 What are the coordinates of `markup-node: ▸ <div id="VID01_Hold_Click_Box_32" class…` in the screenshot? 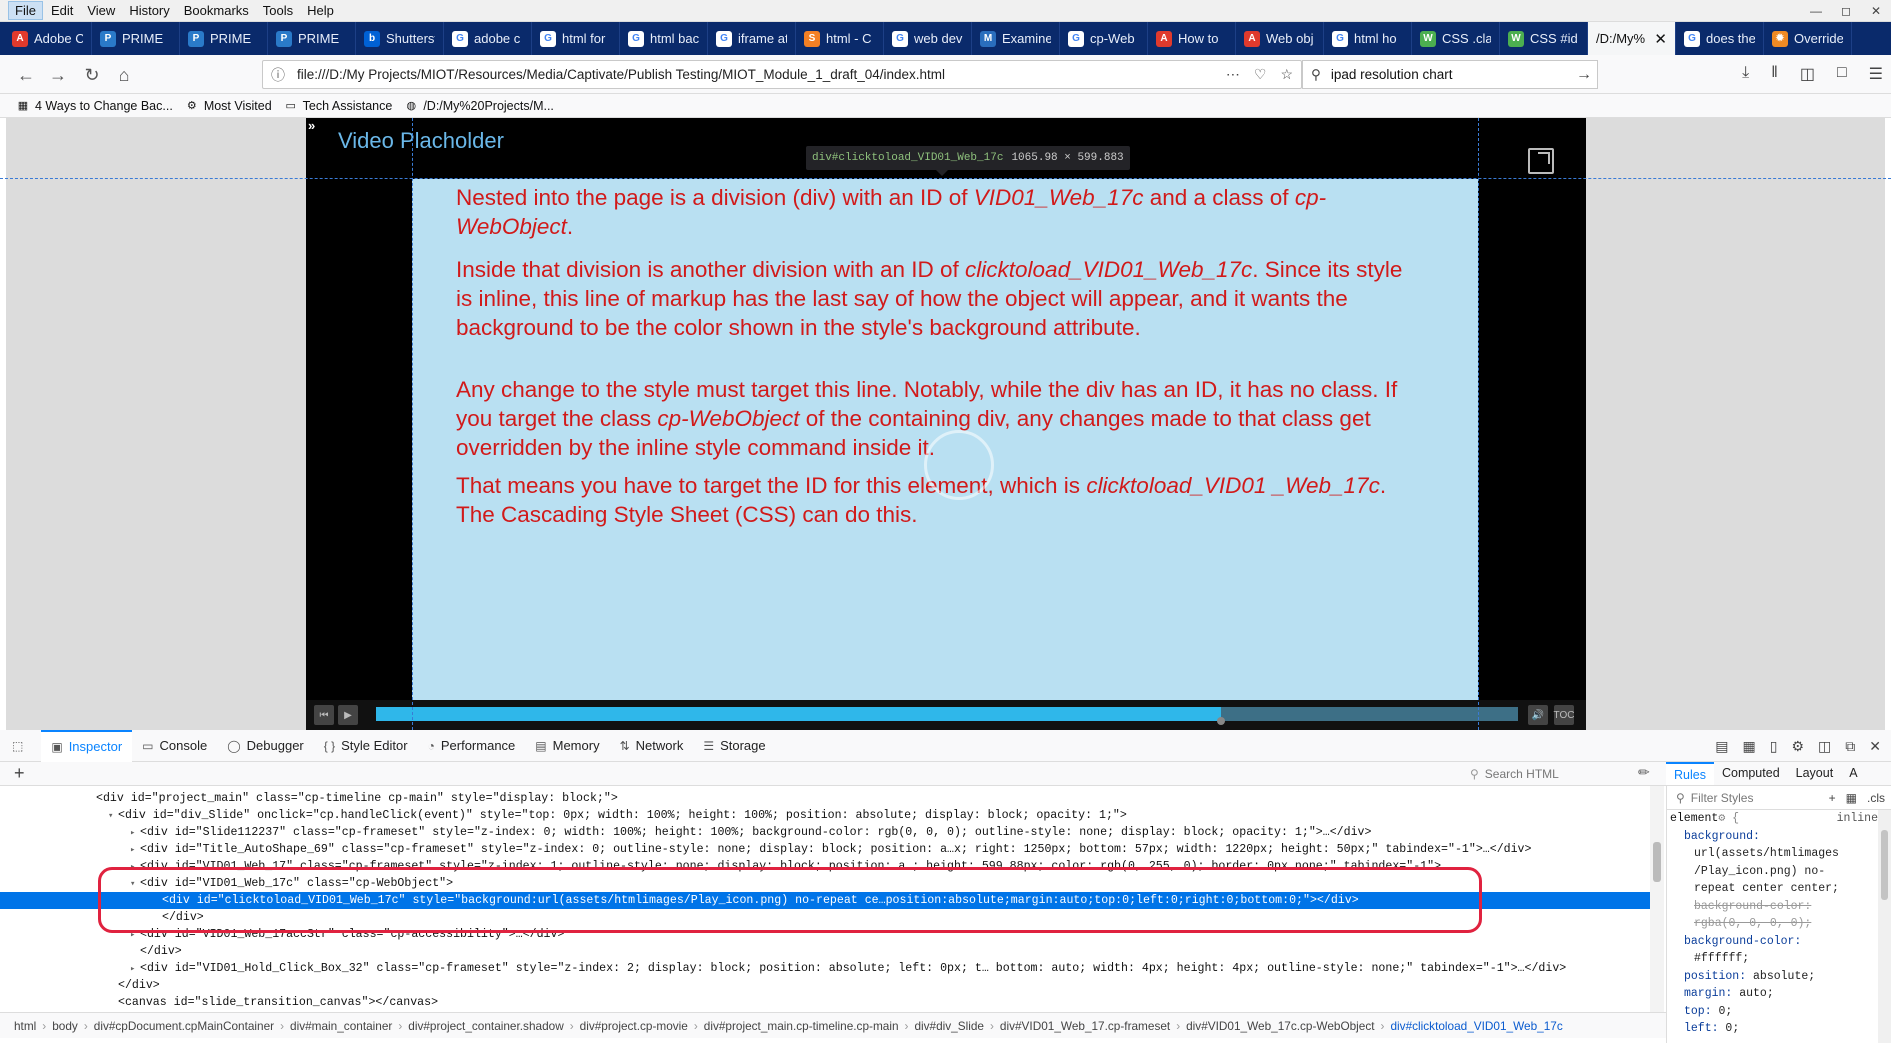 It's located at (825, 968).